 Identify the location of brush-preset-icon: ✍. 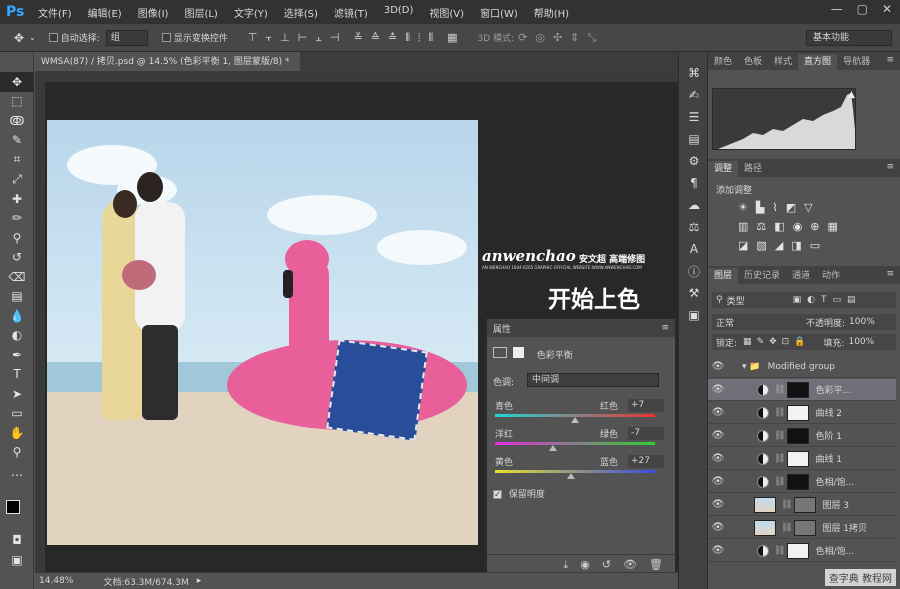
(694, 95).